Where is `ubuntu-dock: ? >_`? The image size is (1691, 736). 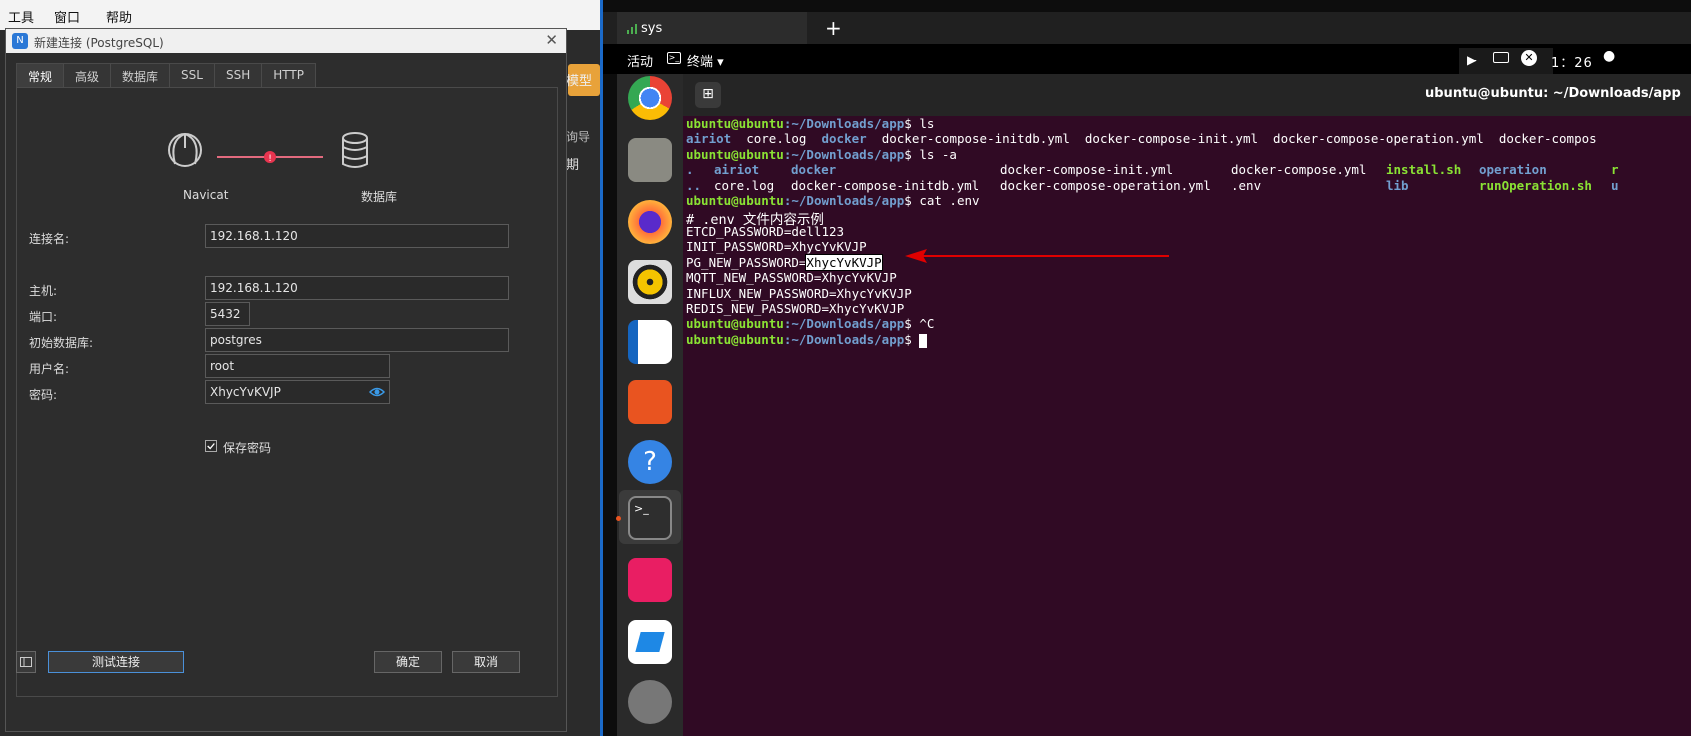
ubuntu-dock: ? >_ is located at coordinates (649, 405).